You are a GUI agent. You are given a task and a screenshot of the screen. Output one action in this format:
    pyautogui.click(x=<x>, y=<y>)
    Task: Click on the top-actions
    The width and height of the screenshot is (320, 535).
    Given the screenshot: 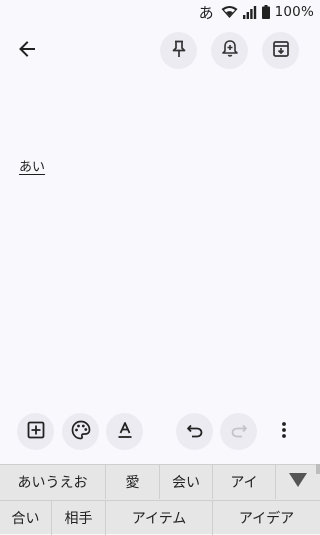 What is the action you would take?
    pyautogui.click(x=229, y=50)
    